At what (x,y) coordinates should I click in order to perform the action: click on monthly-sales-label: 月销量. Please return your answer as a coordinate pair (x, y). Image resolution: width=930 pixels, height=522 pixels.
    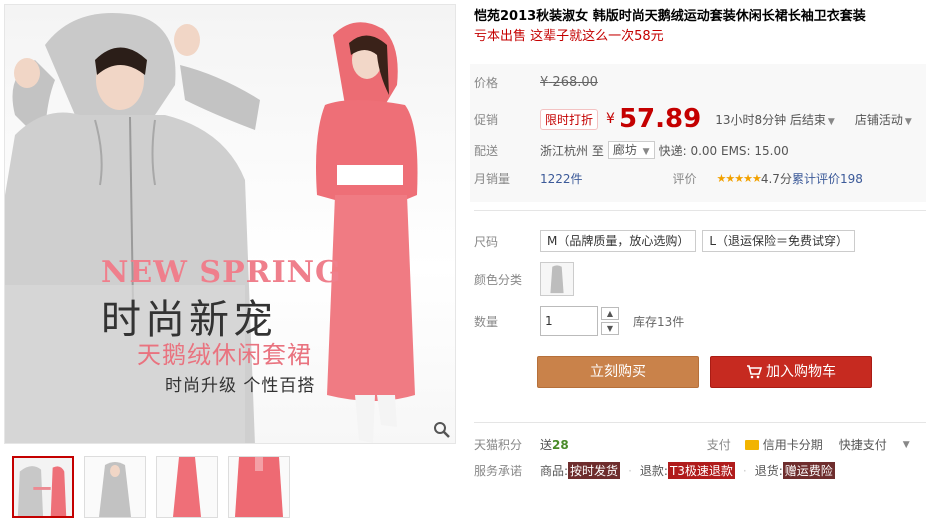
    Looking at the image, I should click on (492, 179).